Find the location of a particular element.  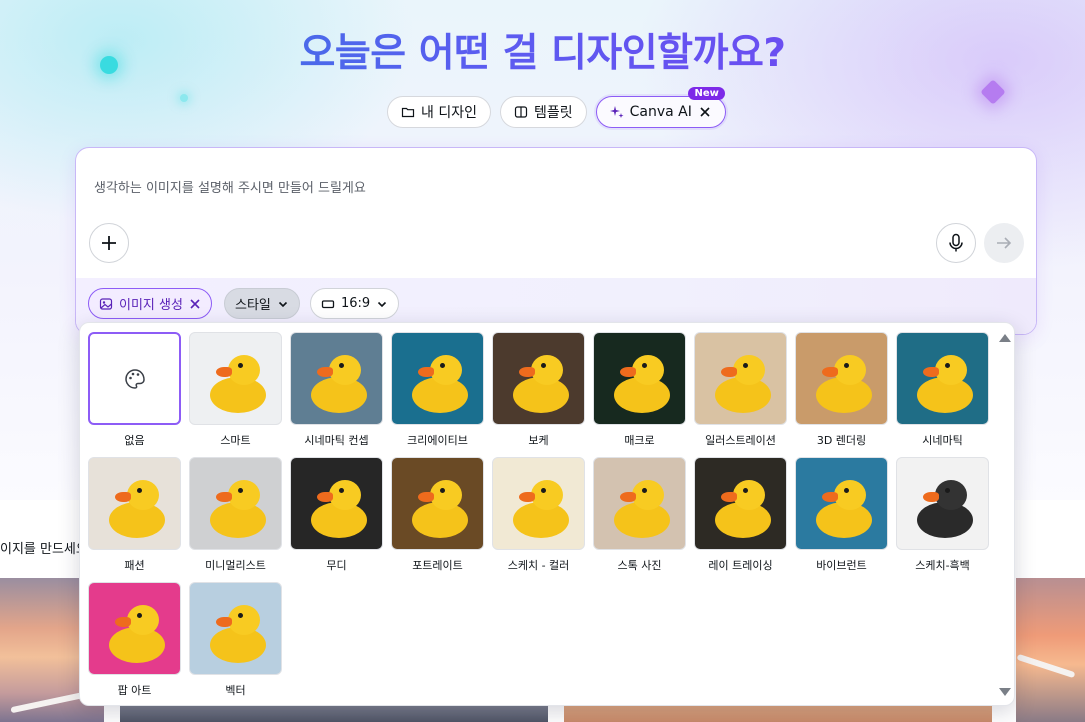

tab-my-designs: 내 디자인 is located at coordinates (439, 112).